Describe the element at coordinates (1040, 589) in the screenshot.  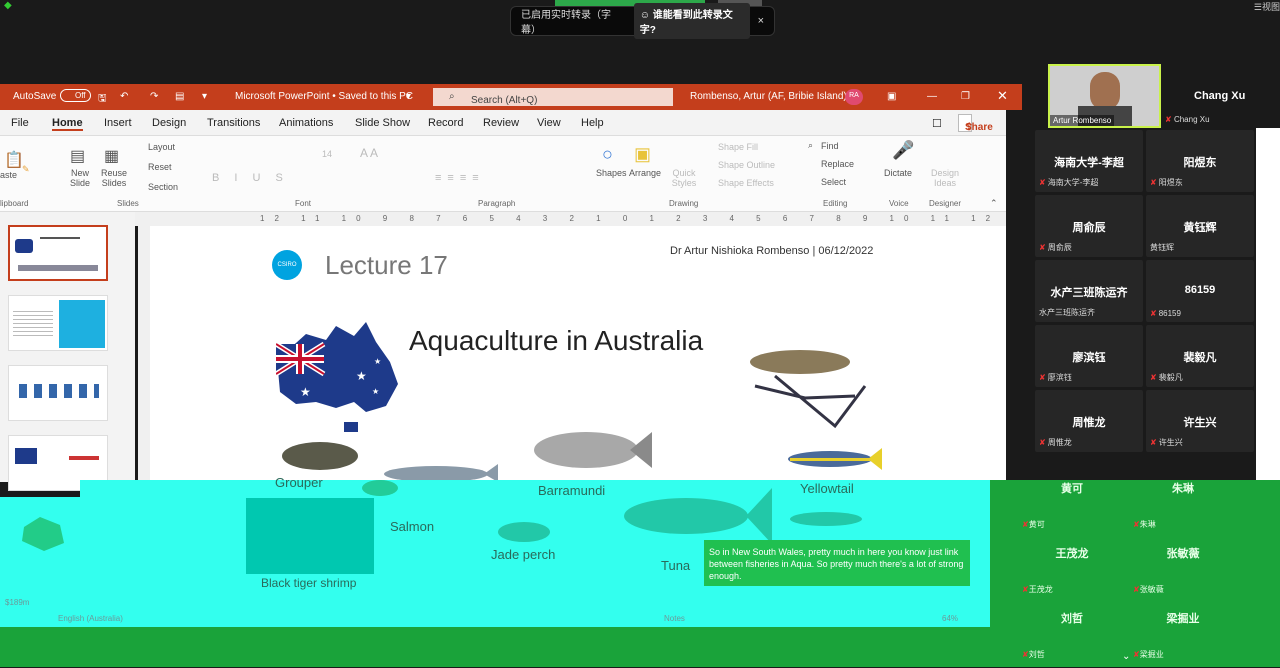
I see `participant-label-text: 王茂龙` at that location.